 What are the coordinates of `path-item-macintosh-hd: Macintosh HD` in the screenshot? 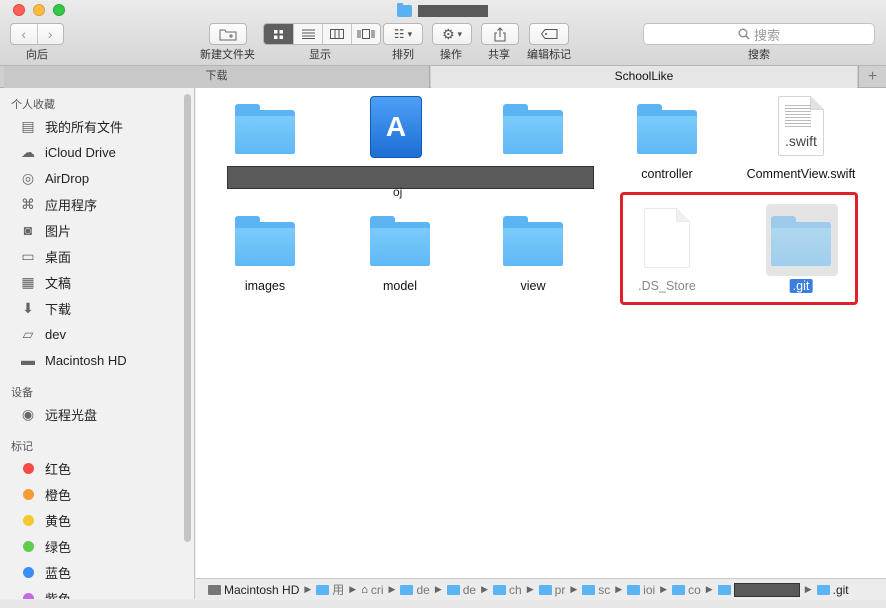 It's located at (253, 590).